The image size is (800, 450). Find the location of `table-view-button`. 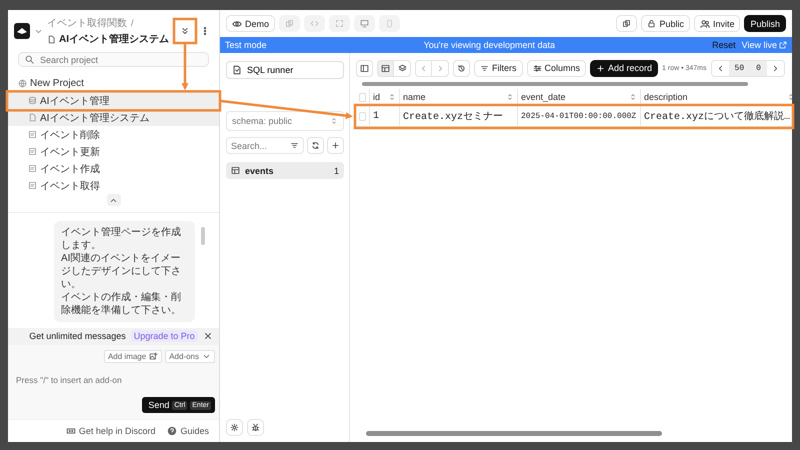

table-view-button is located at coordinates (385, 68).